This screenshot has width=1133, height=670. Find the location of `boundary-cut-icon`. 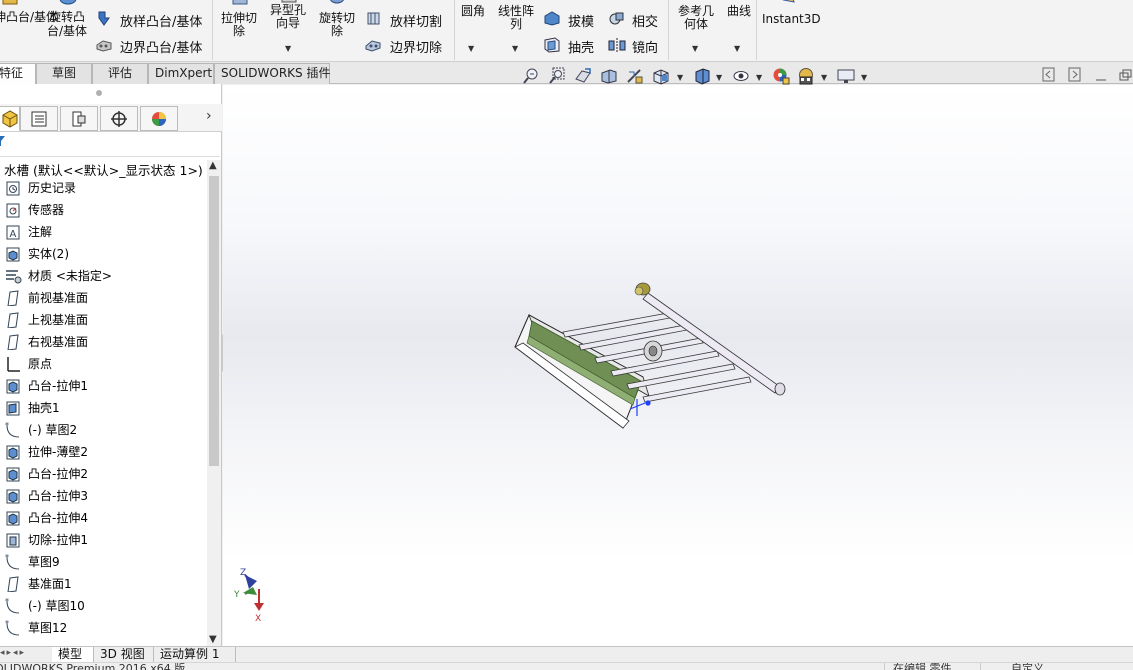

boundary-cut-icon is located at coordinates (373, 46).